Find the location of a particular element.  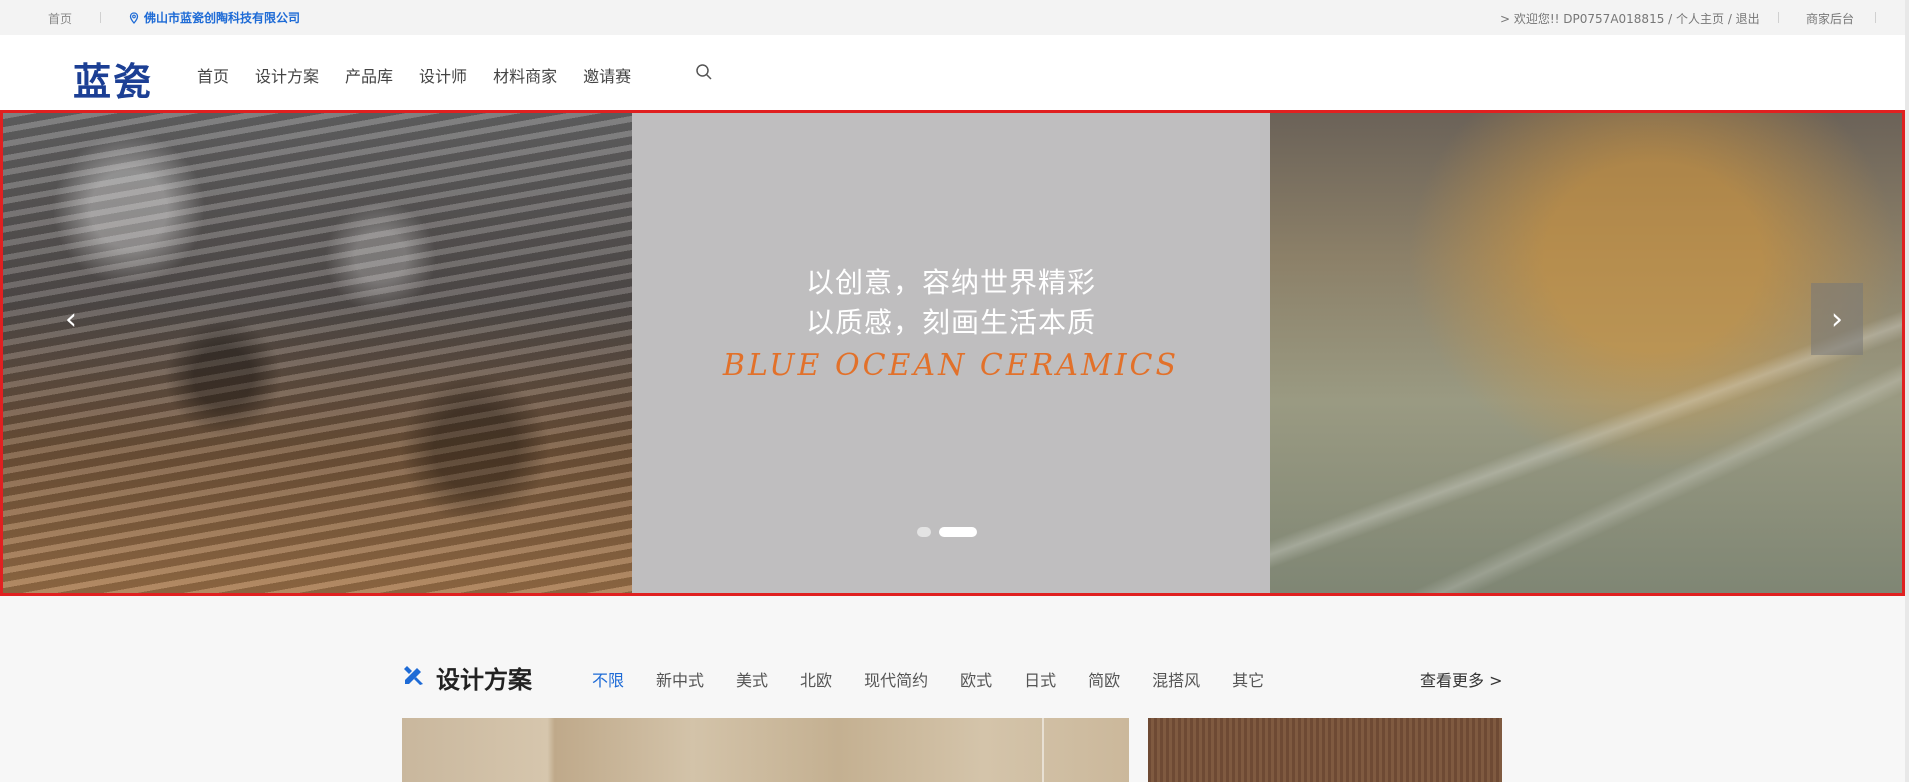

tab-nordic: 北欧 is located at coordinates (816, 679).